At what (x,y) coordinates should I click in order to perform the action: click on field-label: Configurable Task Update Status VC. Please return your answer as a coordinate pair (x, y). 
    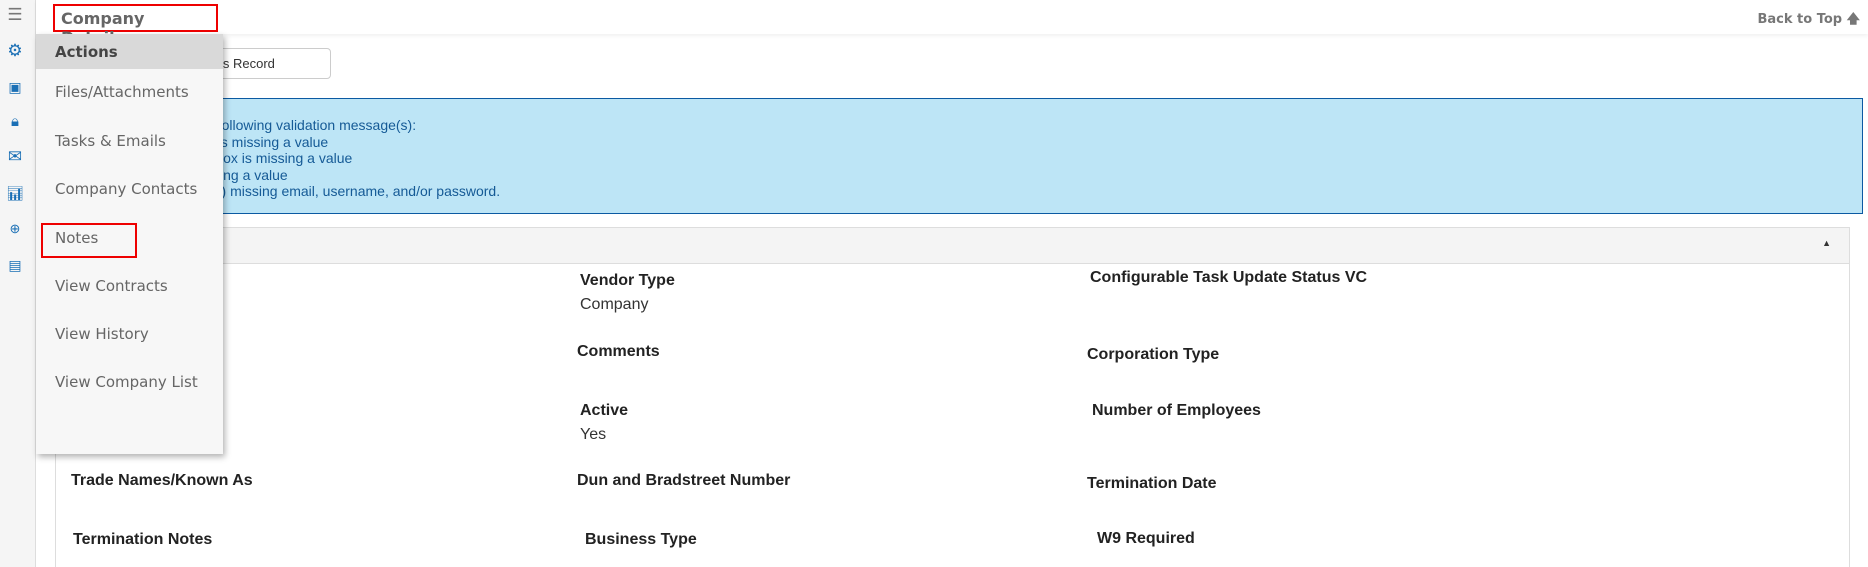
    Looking at the image, I should click on (1229, 277).